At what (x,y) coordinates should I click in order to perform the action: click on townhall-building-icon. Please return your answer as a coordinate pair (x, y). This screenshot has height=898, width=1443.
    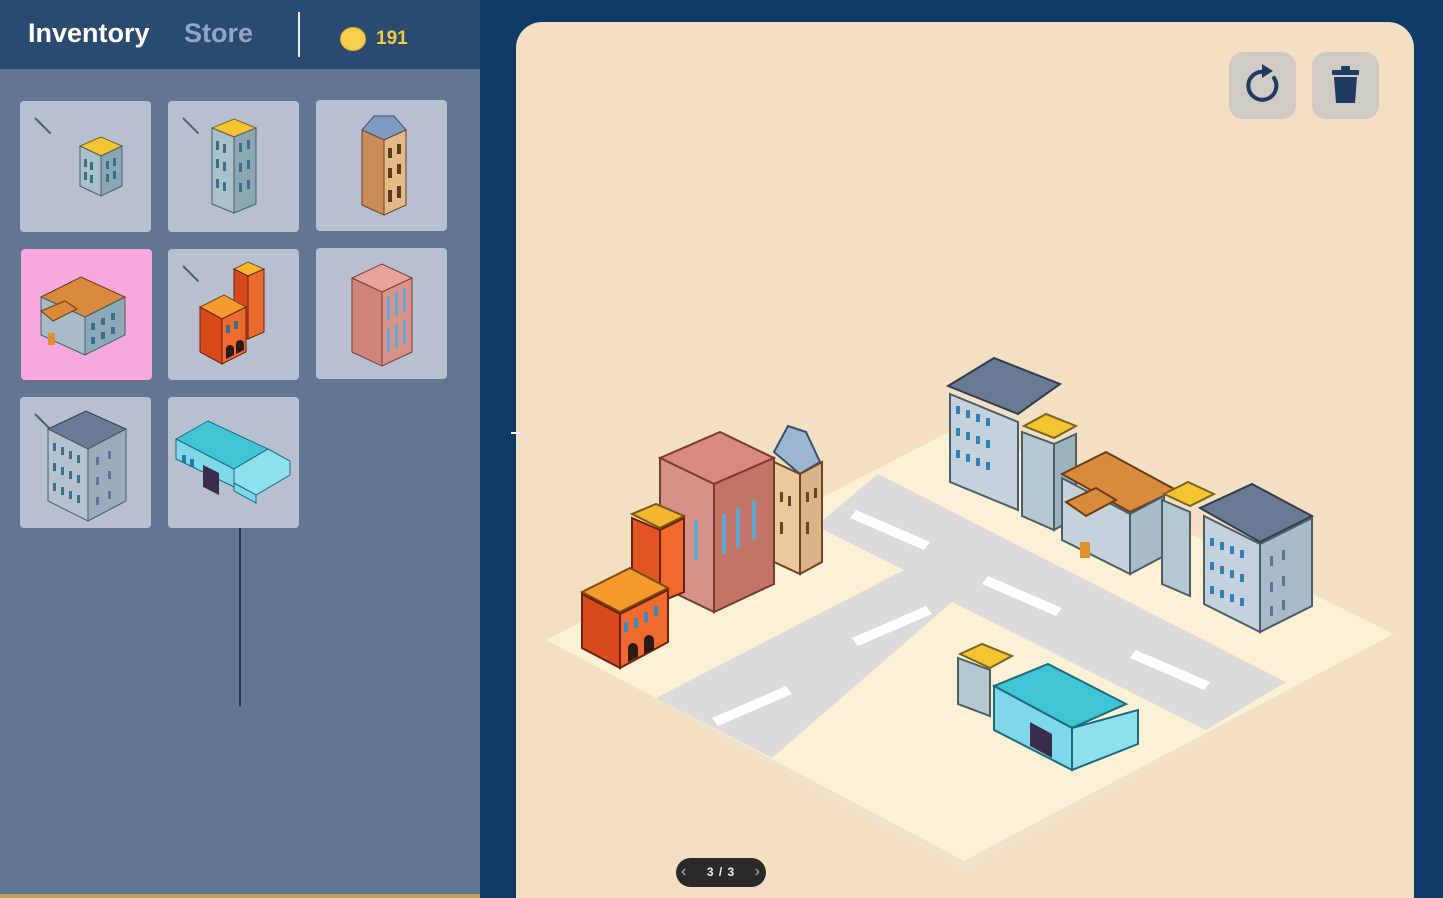
    Looking at the image, I should click on (83, 316).